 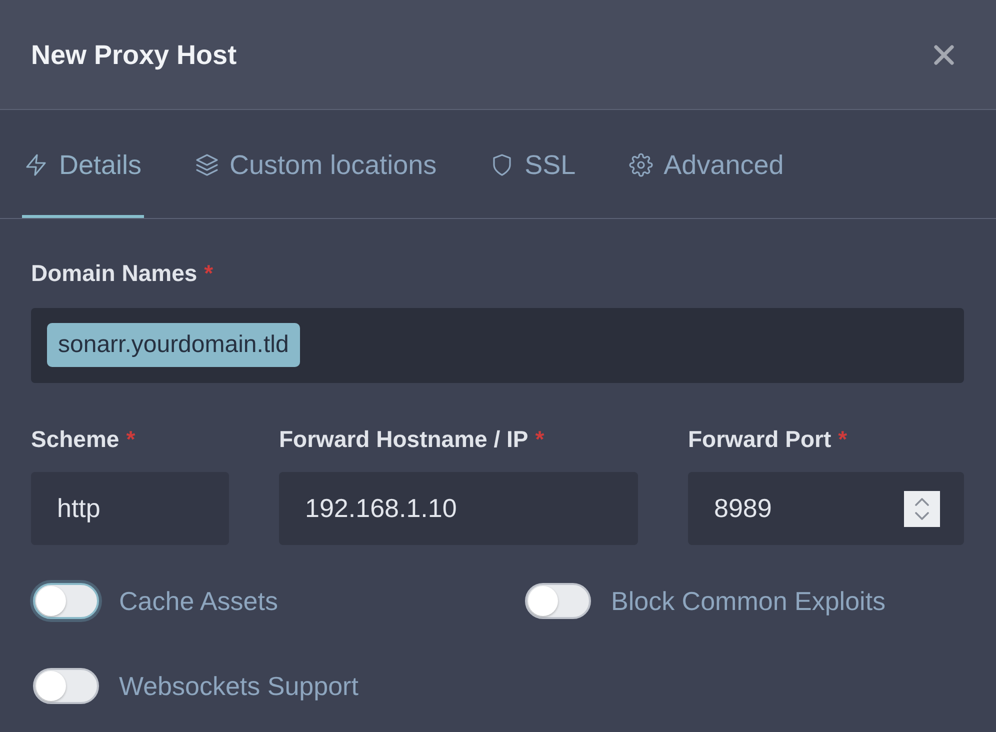 I want to click on scheme-select: http, so click(x=130, y=508).